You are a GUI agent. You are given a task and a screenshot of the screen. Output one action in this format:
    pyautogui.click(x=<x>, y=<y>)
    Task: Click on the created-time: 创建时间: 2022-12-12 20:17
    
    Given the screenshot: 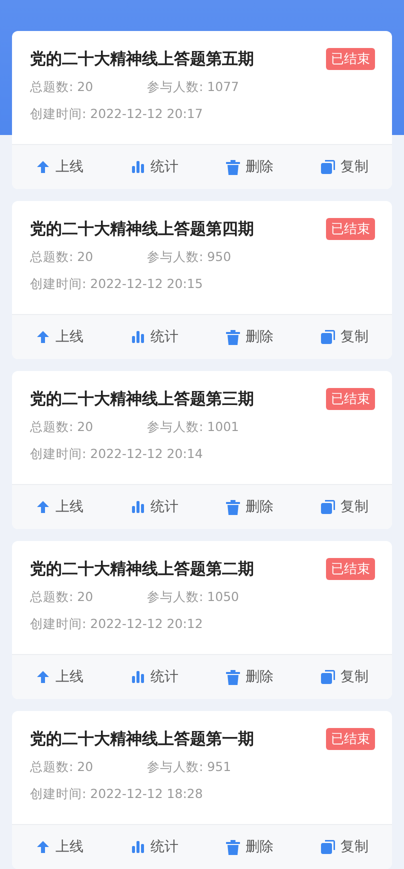 What is the action you would take?
    pyautogui.click(x=117, y=114)
    